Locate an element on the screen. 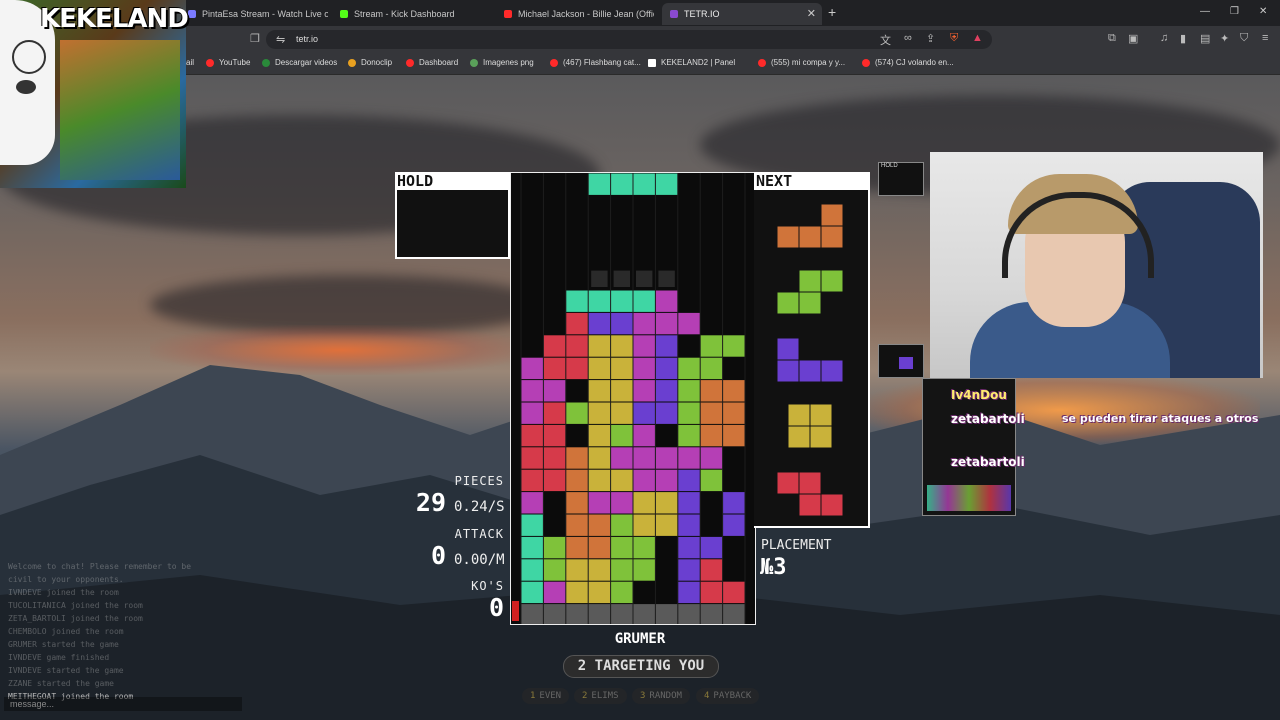 The height and width of the screenshot is (720, 1280). pieces-value: 29 is located at coordinates (430, 502).